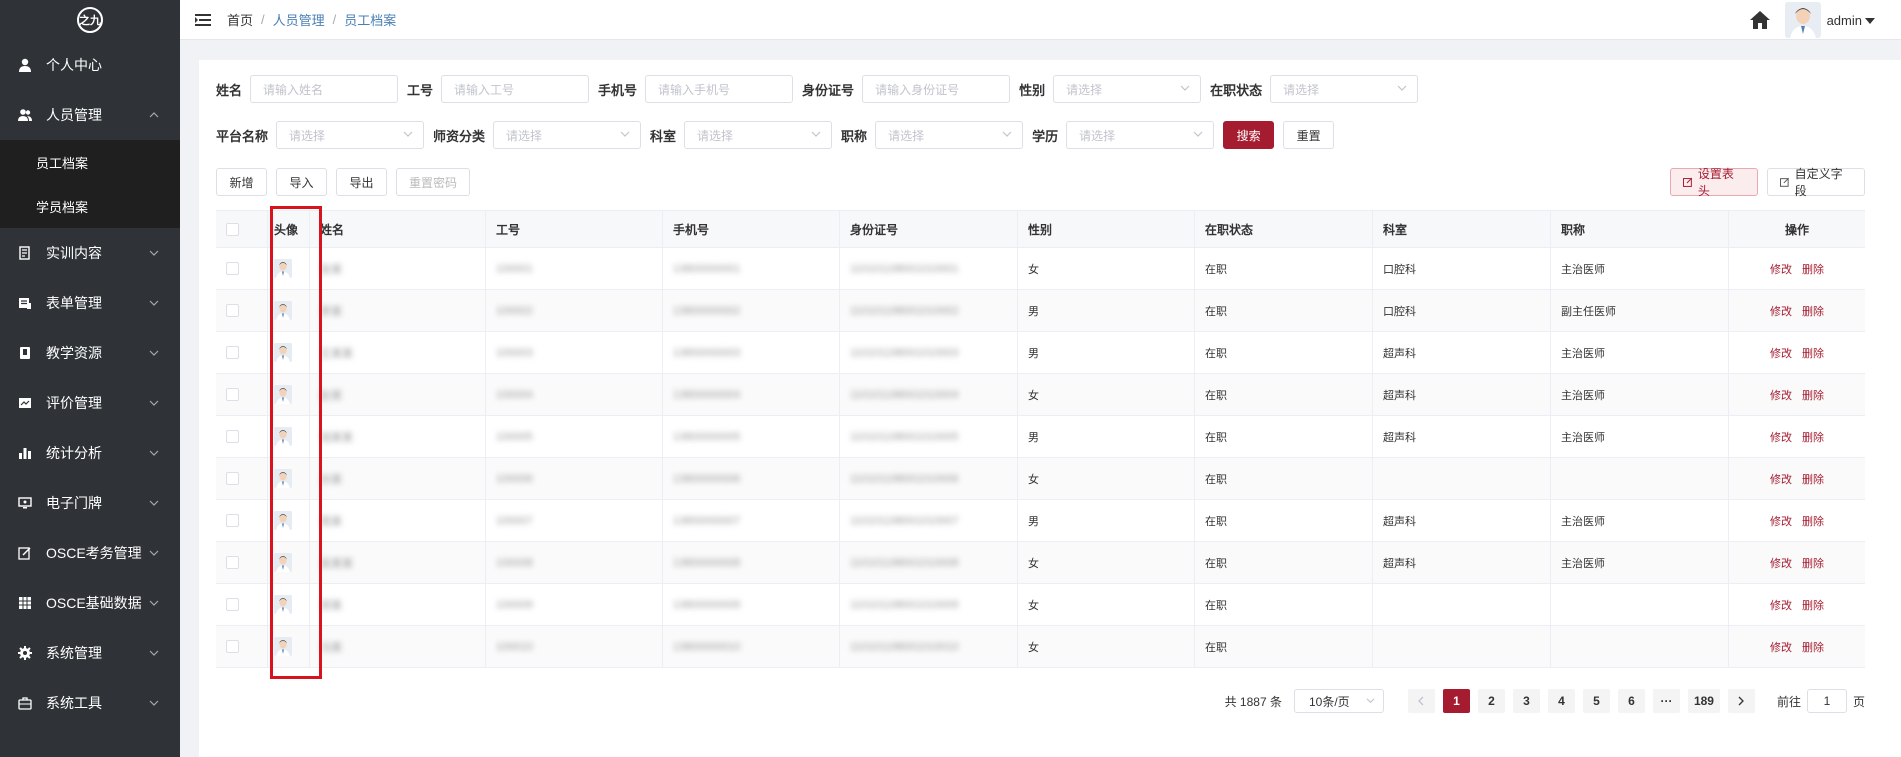 This screenshot has height=757, width=1901. I want to click on column-header: 姓名, so click(398, 229).